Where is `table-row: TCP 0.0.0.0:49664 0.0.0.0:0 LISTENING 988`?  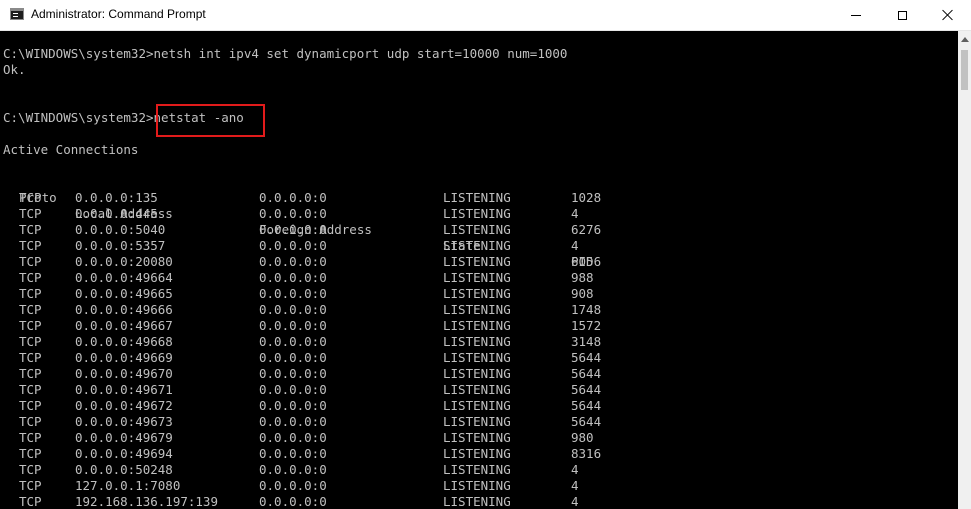 table-row: TCP 0.0.0.0:49664 0.0.0.0:0 LISTENING 988 is located at coordinates (479, 278).